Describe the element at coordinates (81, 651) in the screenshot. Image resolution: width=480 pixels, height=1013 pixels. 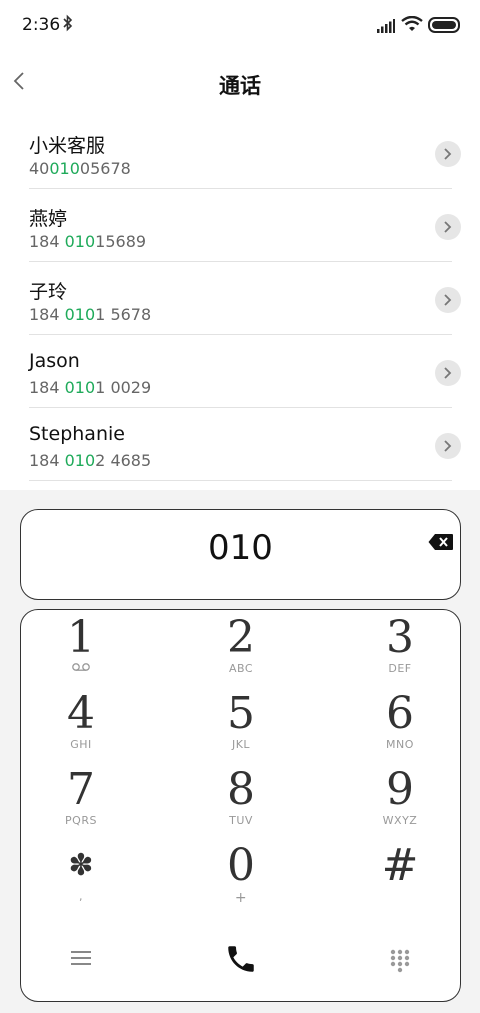
I see `key-1: 1` at that location.